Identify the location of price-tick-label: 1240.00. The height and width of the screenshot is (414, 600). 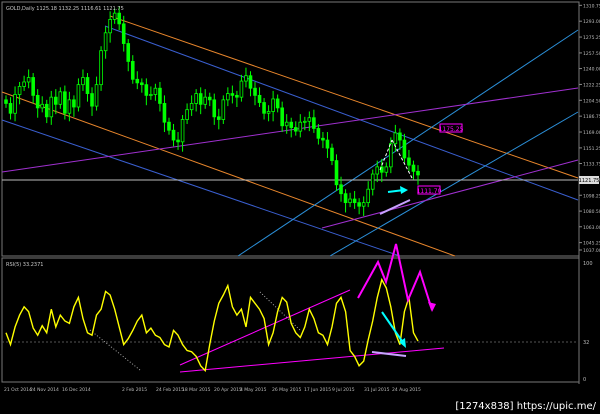
(591, 70).